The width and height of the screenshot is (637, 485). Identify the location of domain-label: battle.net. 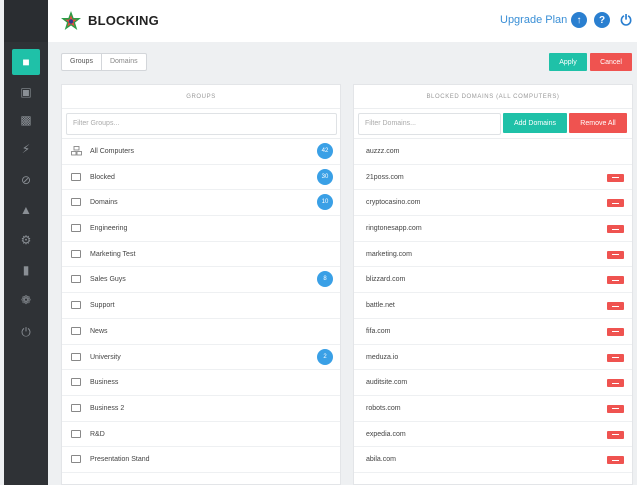
(380, 306).